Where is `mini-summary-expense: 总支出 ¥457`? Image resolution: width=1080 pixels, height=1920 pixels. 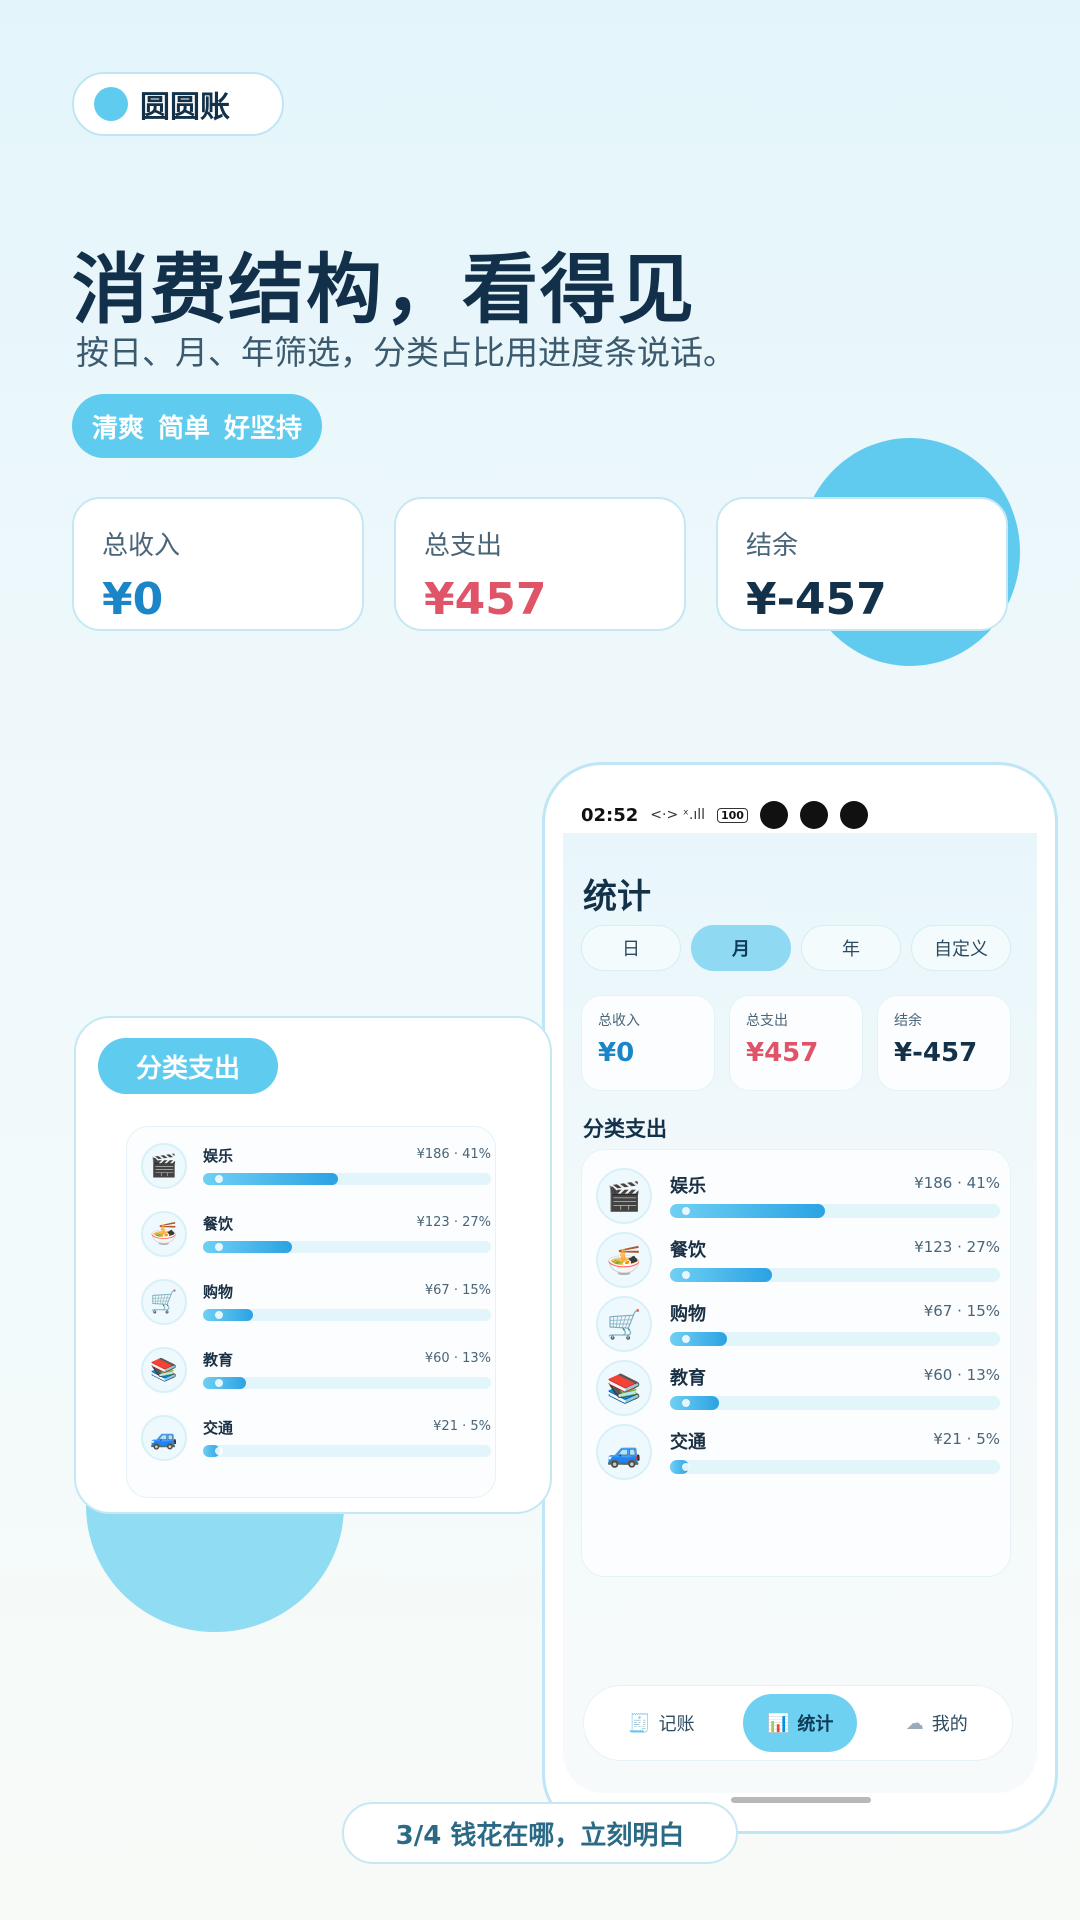
mini-summary-expense: 总支出 ¥457 is located at coordinates (796, 1043).